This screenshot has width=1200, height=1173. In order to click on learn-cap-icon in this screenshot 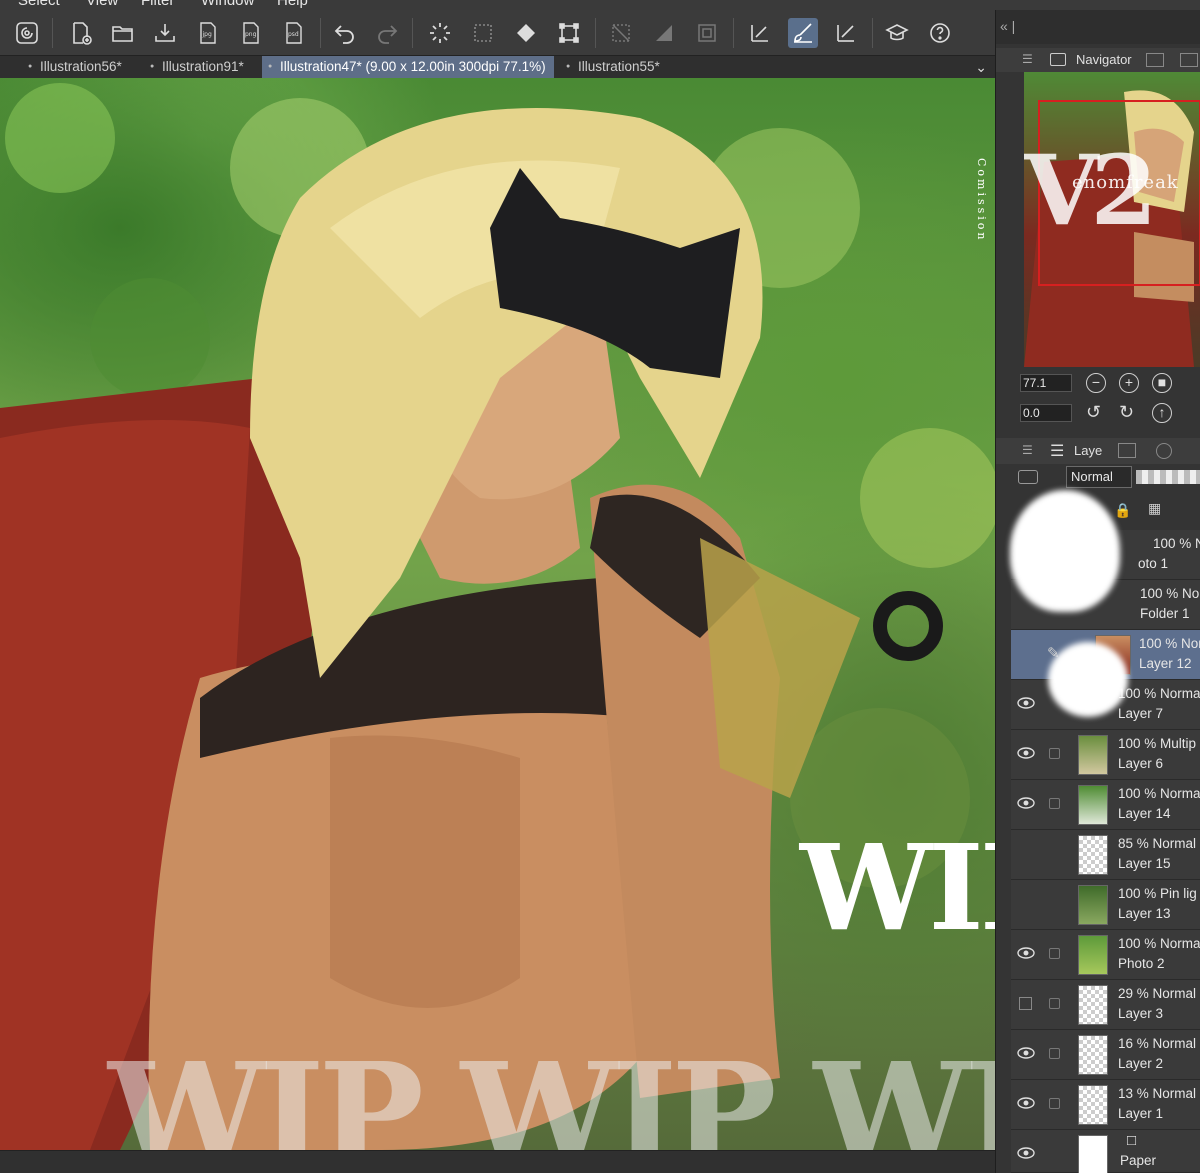, I will do `click(897, 33)`.